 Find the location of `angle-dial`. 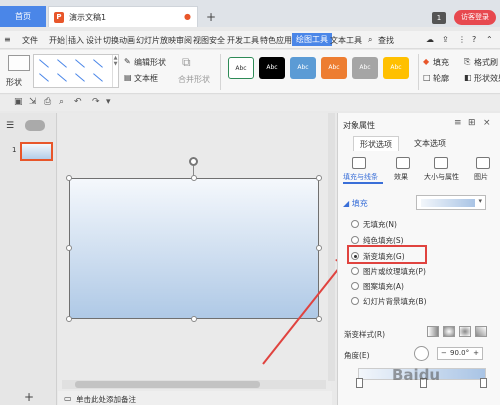

angle-dial is located at coordinates (421, 353).